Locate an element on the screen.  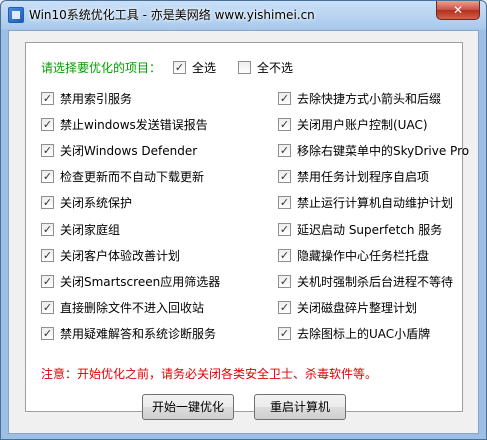
option-label: 隐藏操作中心任务栏托盘 is located at coordinates (363, 255).